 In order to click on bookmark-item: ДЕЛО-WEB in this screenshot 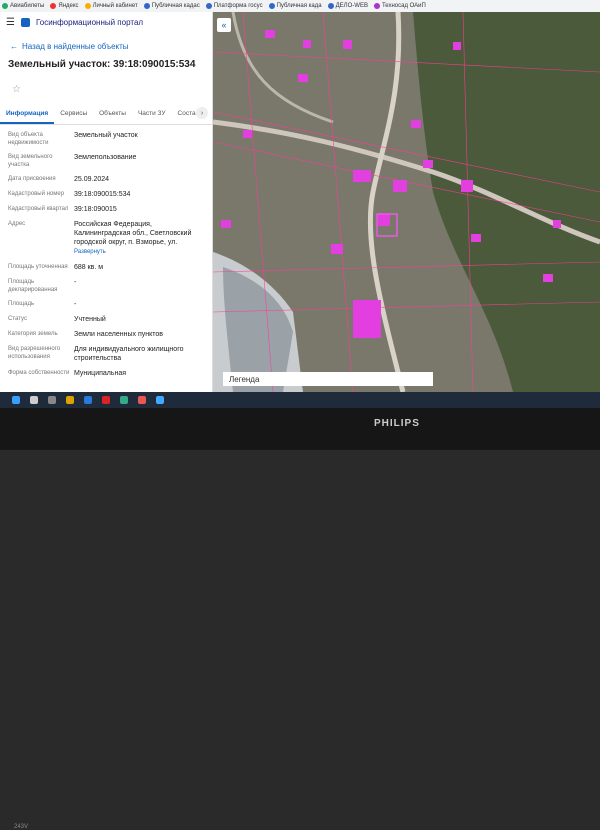, I will do `click(347, 6)`.